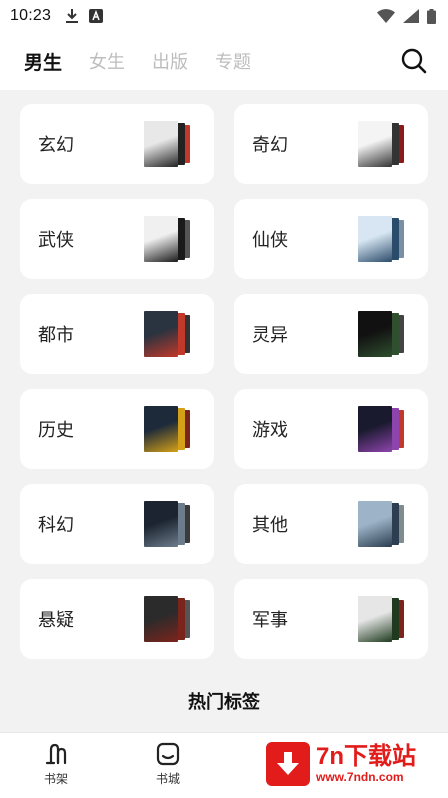 Image resolution: width=448 pixels, height=798 pixels. What do you see at coordinates (431, 16) in the screenshot?
I see `battery-icon` at bounding box center [431, 16].